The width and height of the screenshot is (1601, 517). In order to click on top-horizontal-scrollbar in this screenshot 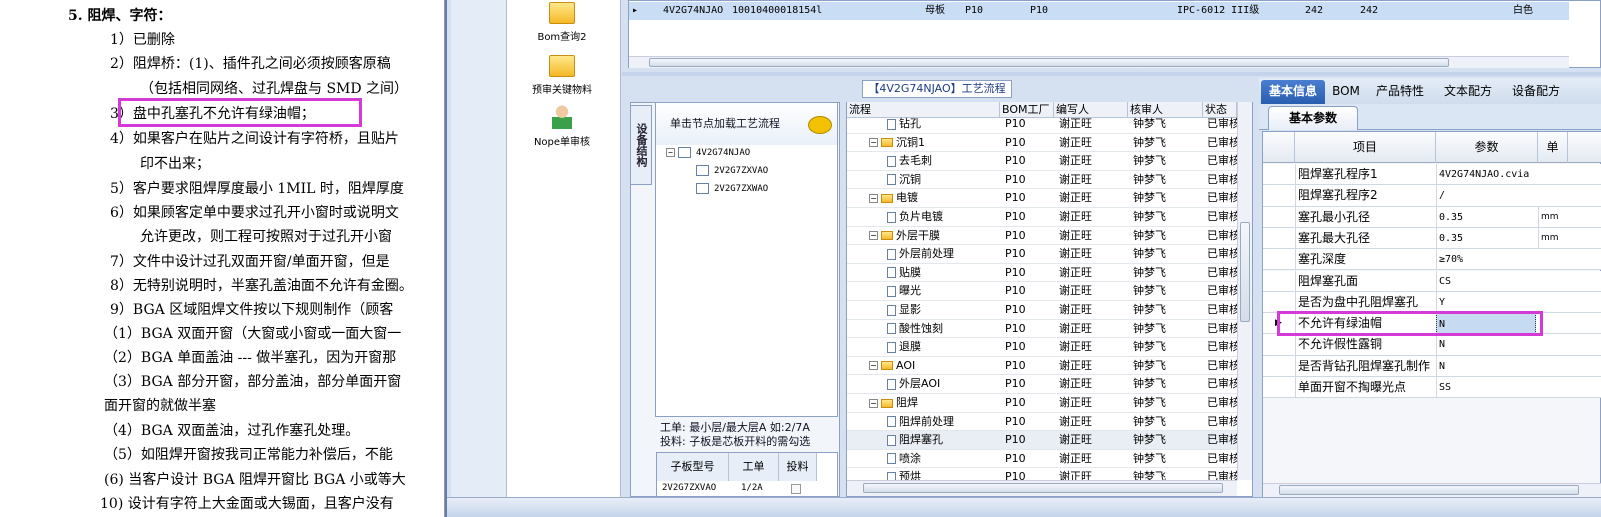, I will do `click(1099, 62)`.